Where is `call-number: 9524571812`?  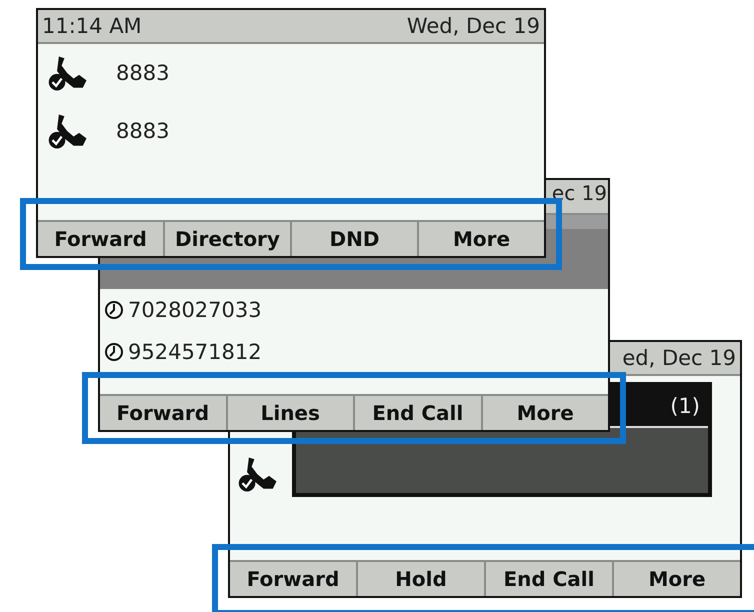 call-number: 9524571812 is located at coordinates (195, 352).